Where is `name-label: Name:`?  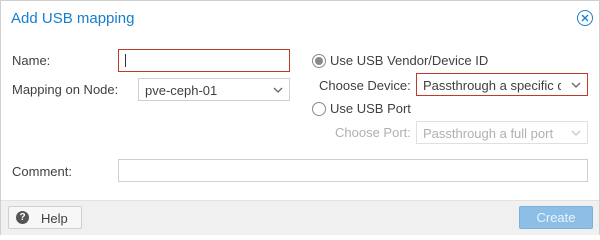
name-label: Name: is located at coordinates (31, 60).